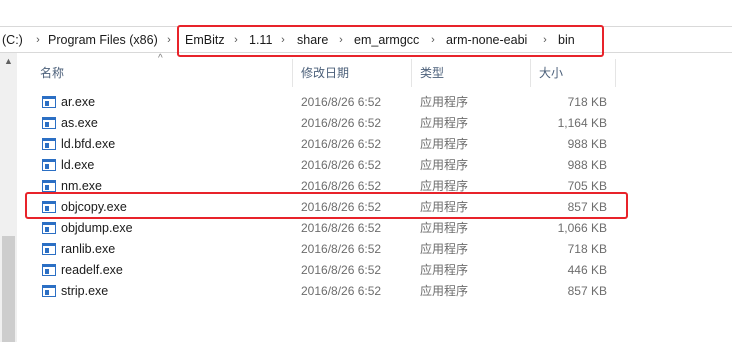  Describe the element at coordinates (88, 249) in the screenshot. I see `file-name: ranlib.exe` at that location.